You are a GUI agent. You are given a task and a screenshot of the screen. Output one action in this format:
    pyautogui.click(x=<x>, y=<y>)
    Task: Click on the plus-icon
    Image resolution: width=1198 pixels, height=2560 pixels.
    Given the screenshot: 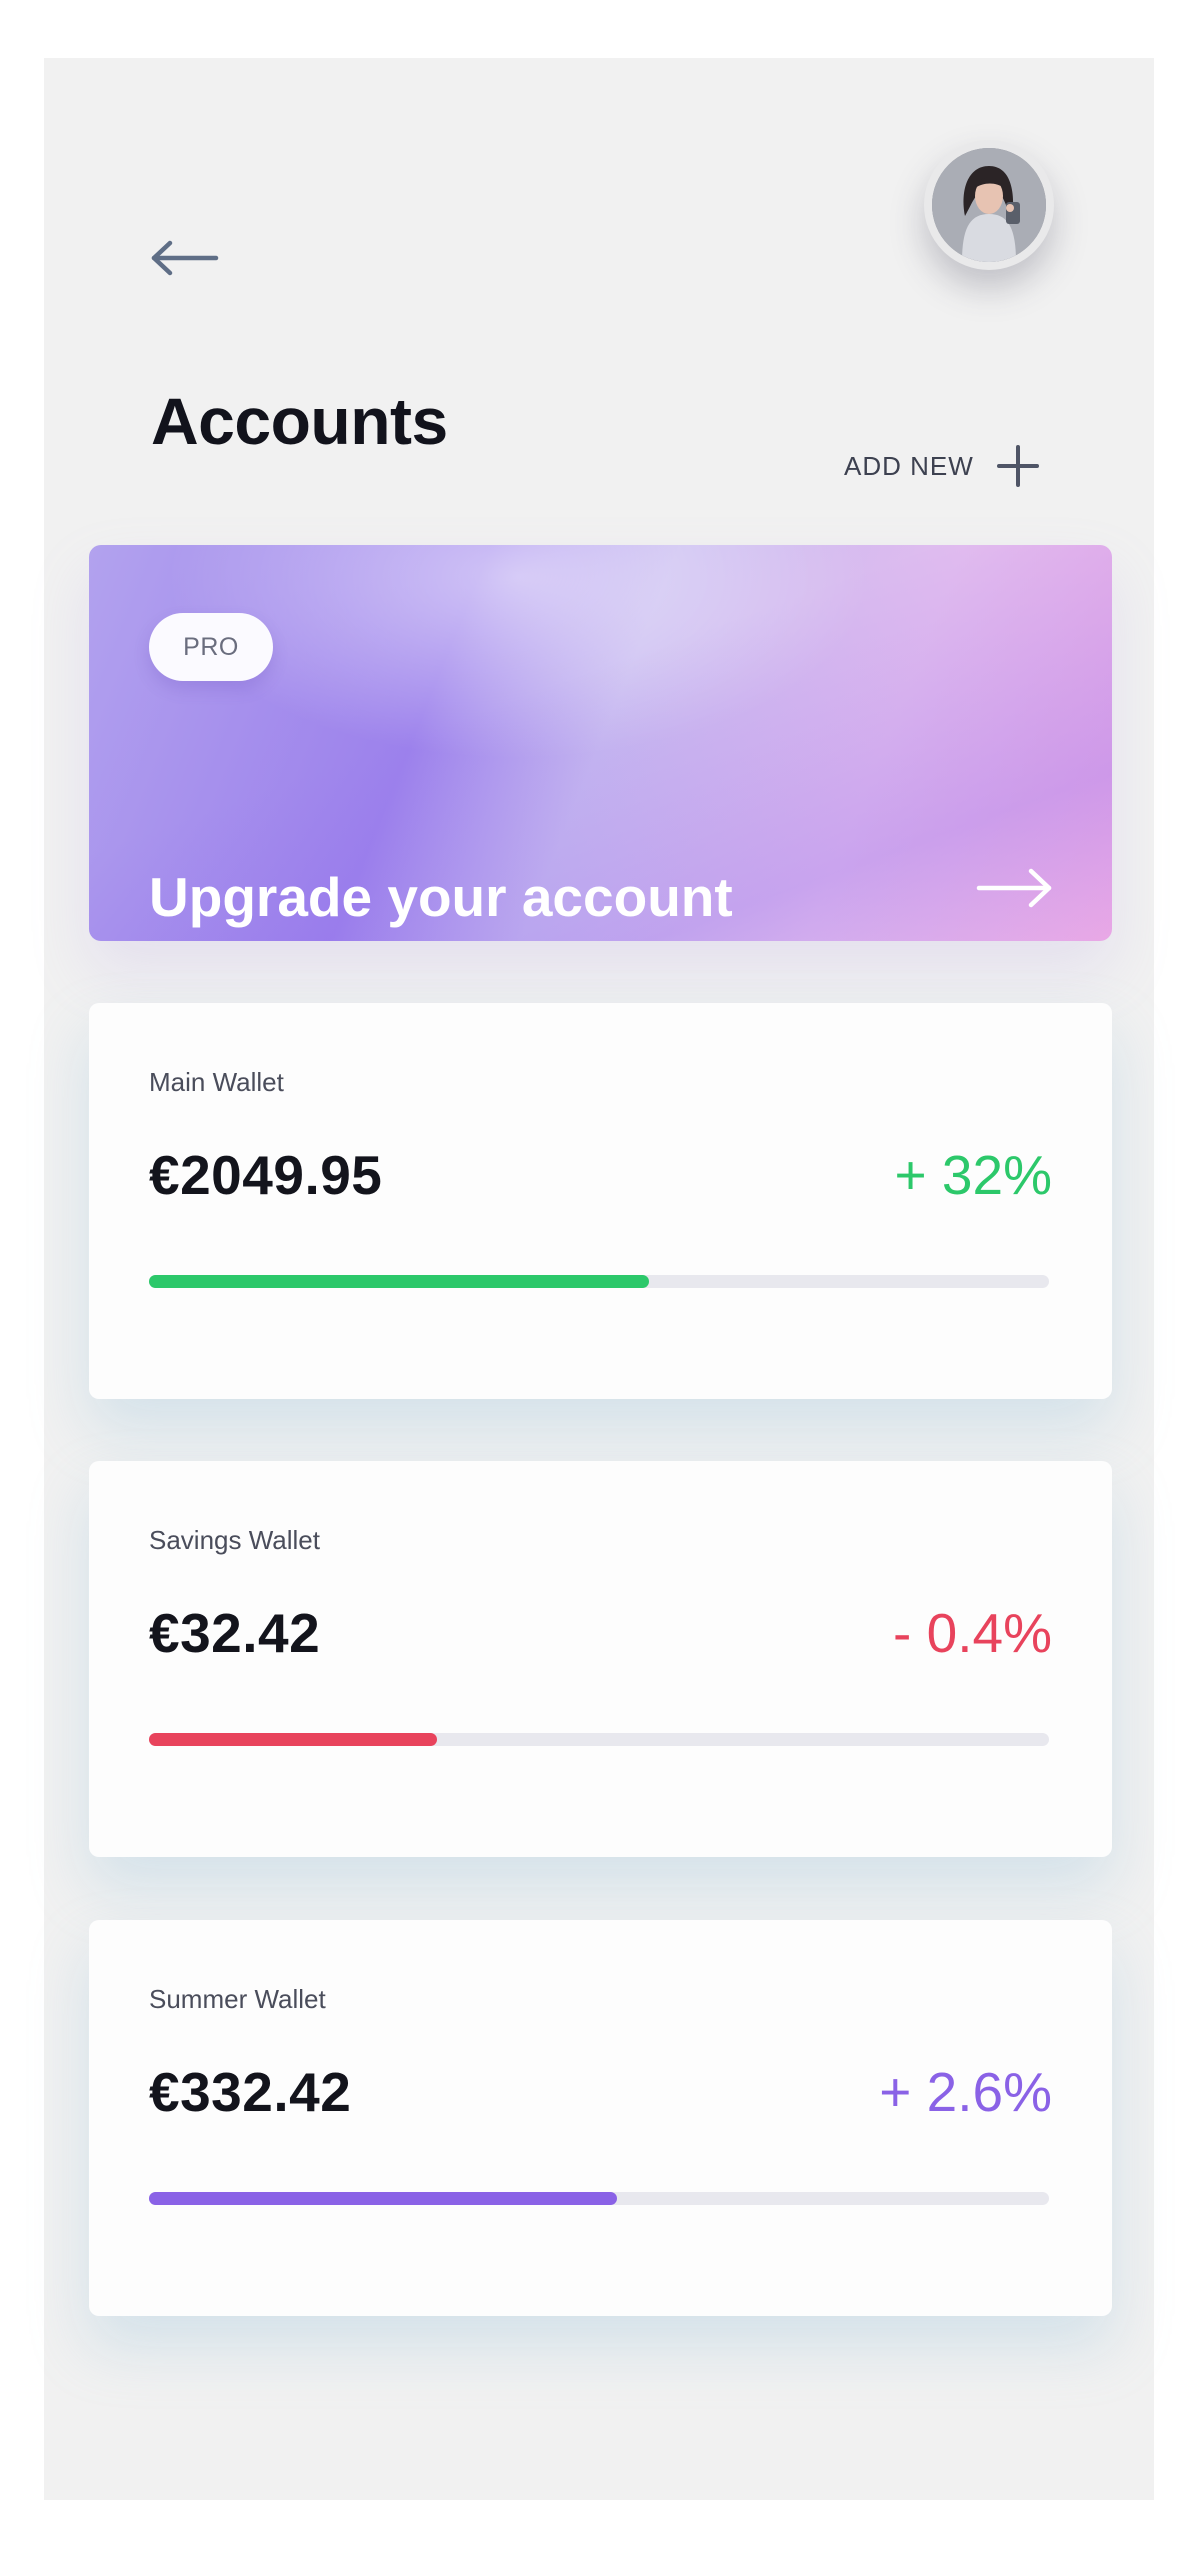 What is the action you would take?
    pyautogui.click(x=1017, y=466)
    